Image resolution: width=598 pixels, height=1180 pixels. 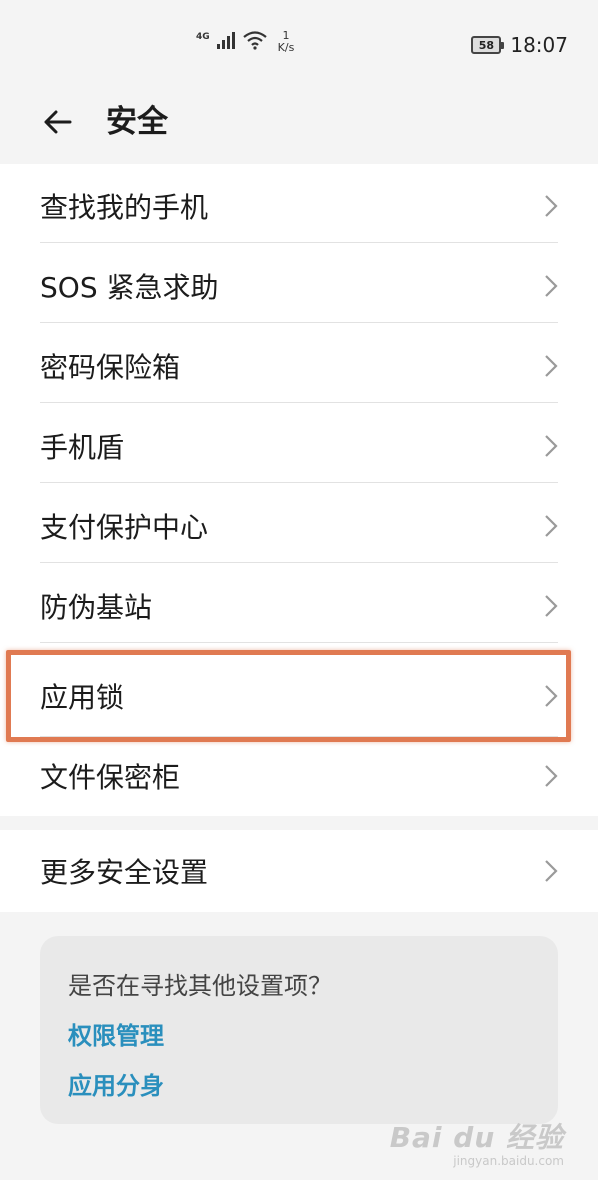 I want to click on status-right: 58 18:07, so click(x=519, y=45).